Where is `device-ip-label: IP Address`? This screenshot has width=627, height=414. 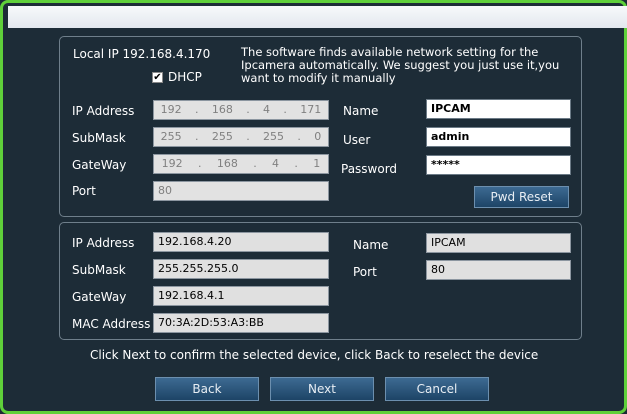
device-ip-label: IP Address is located at coordinates (103, 243).